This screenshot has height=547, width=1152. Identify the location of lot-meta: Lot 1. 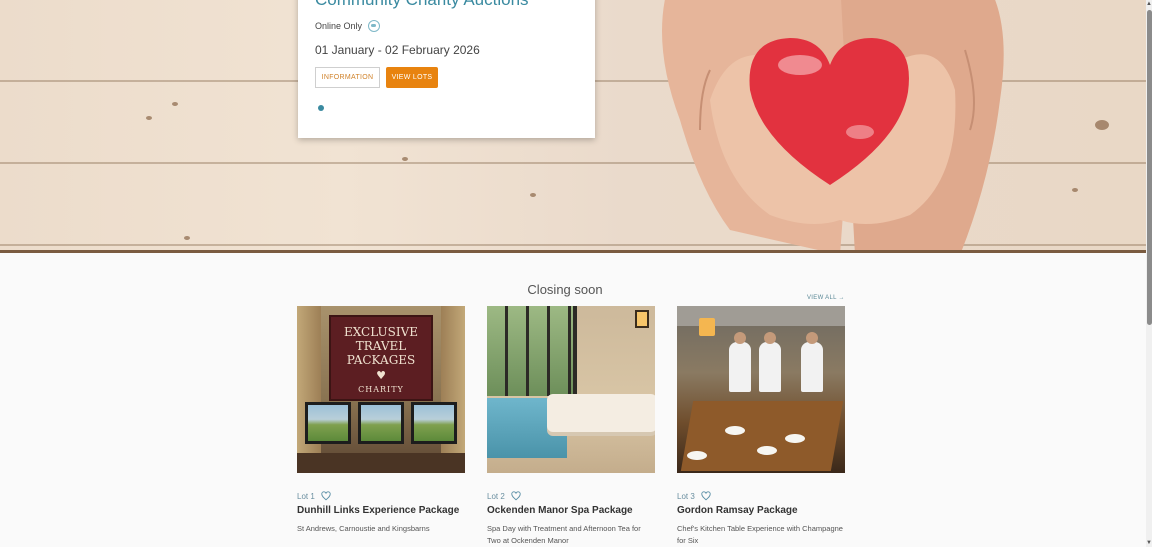
(381, 496).